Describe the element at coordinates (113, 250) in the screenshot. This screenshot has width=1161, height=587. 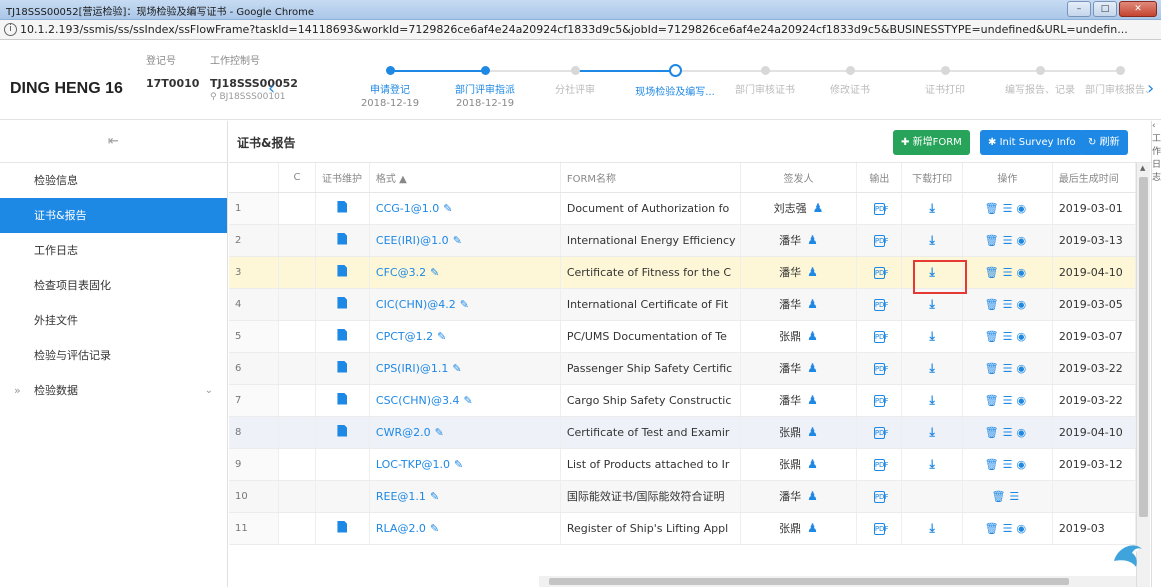
I see `sidebar-item: 工作日志` at that location.